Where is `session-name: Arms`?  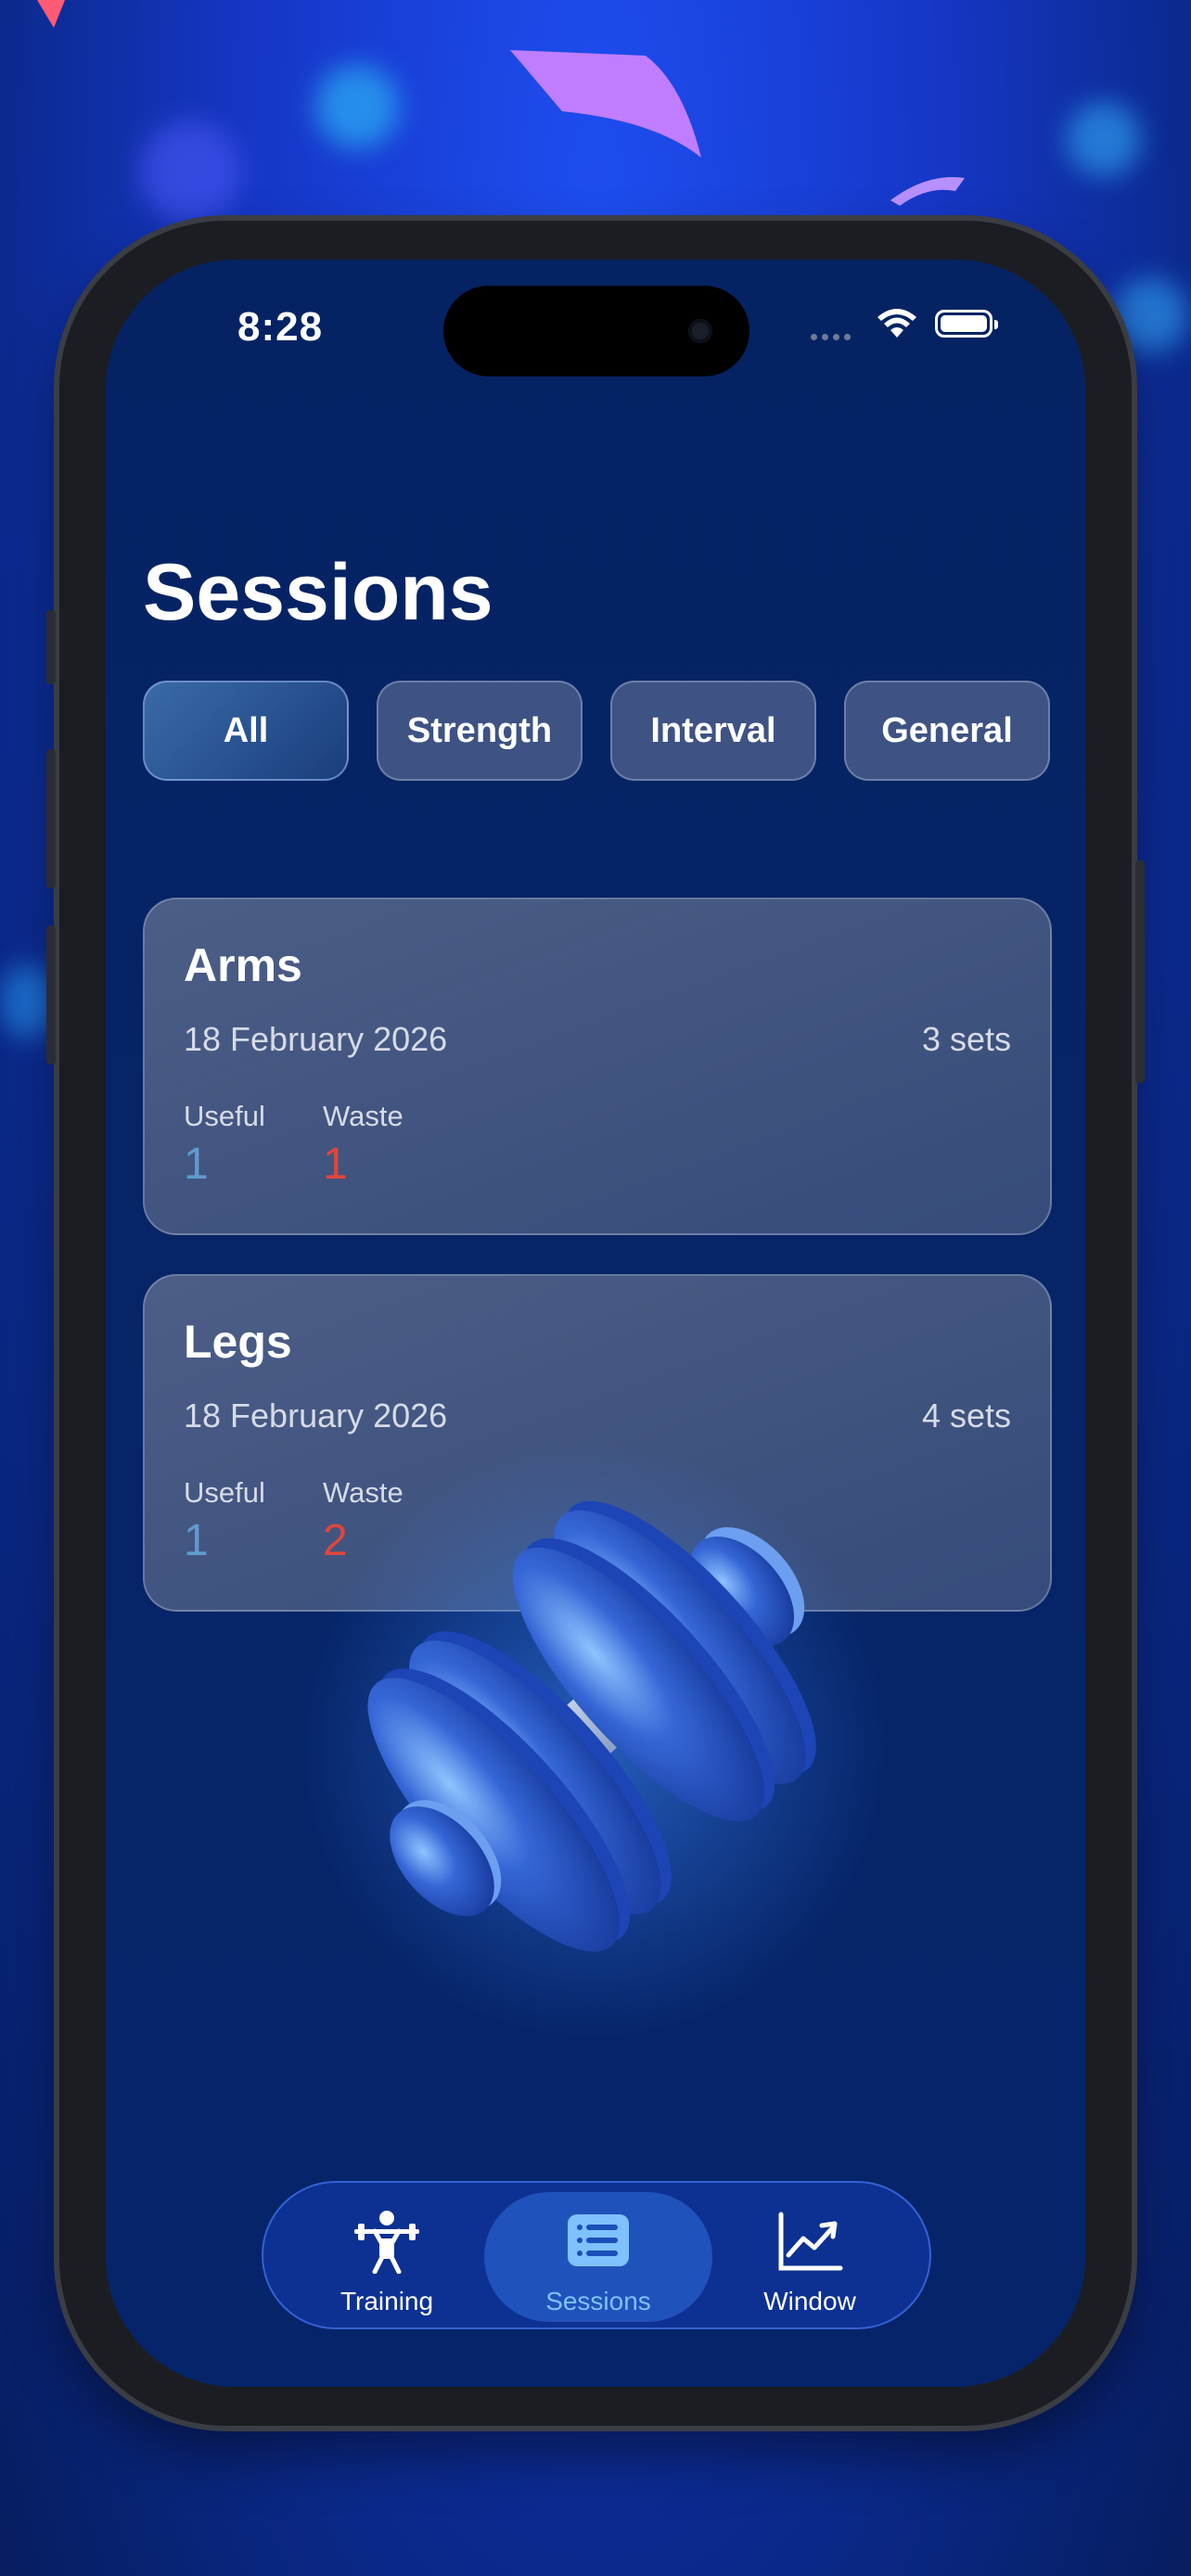
session-name: Arms is located at coordinates (243, 965).